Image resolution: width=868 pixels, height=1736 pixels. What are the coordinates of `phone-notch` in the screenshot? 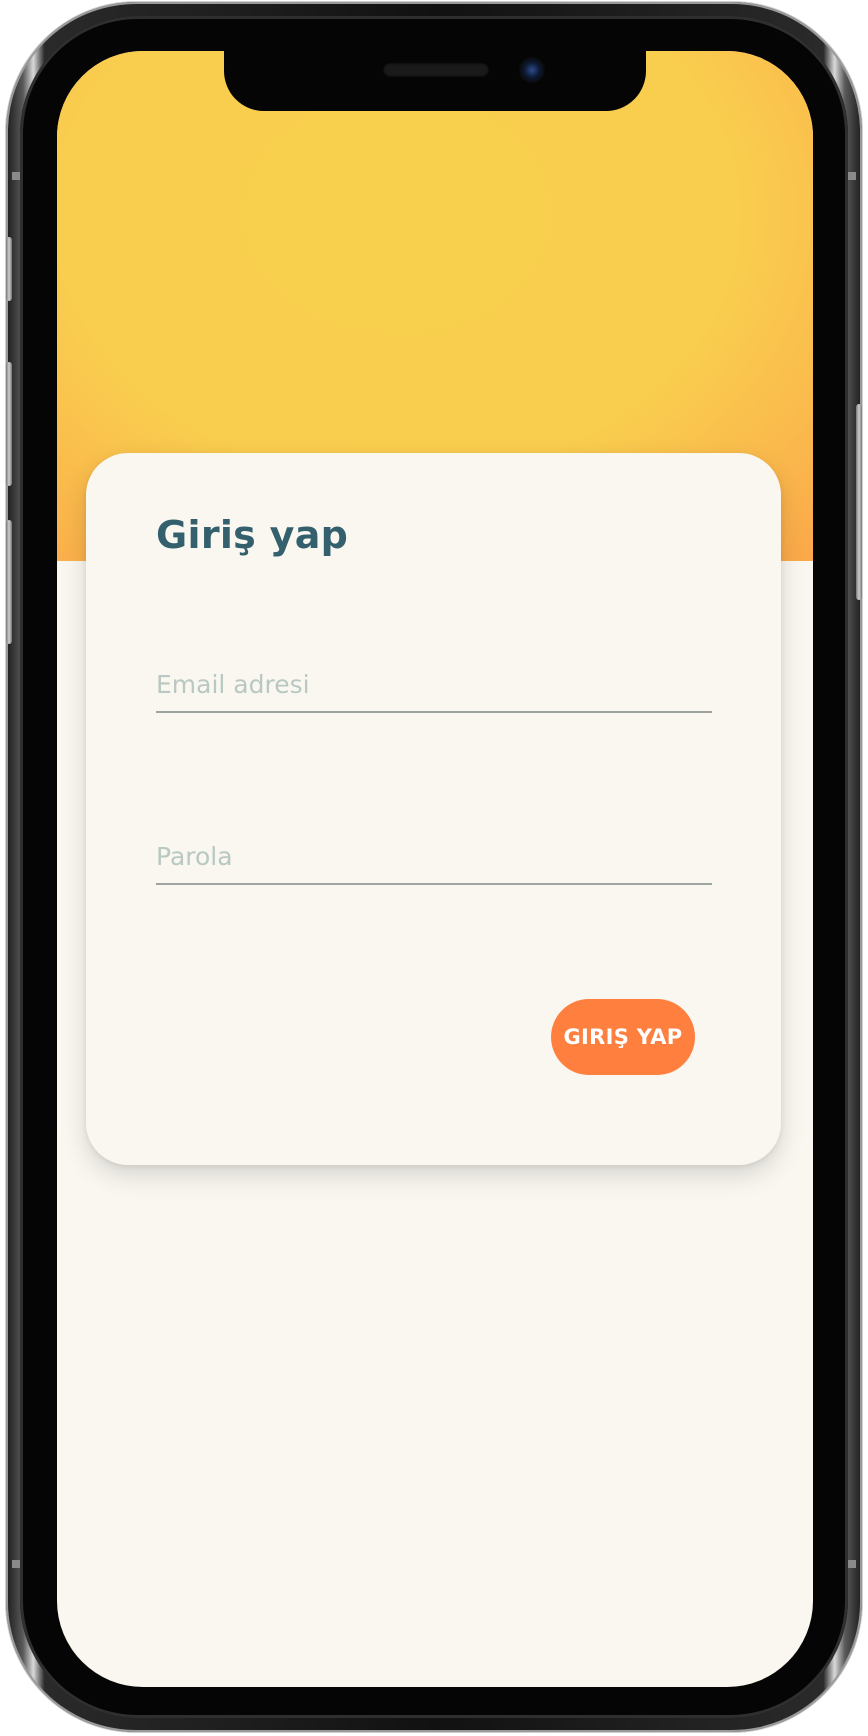 It's located at (435, 81).